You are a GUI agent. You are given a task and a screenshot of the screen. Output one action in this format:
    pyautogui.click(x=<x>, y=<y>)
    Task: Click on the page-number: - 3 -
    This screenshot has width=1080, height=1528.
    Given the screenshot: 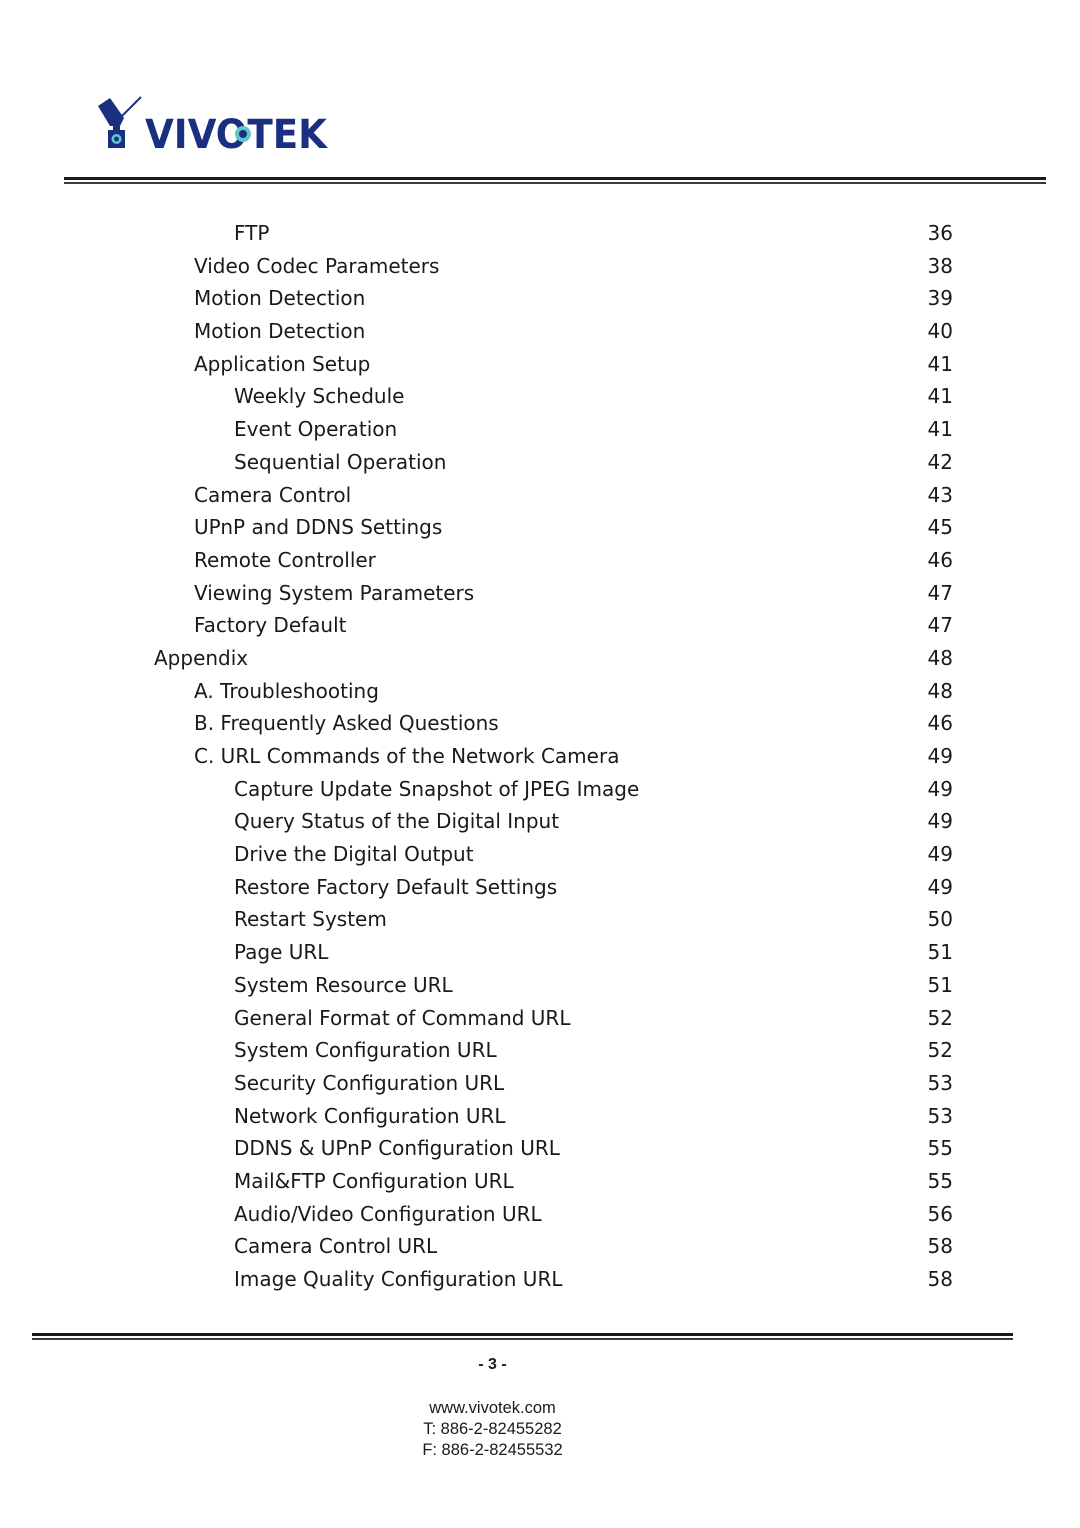 What is the action you would take?
    pyautogui.click(x=492, y=1364)
    